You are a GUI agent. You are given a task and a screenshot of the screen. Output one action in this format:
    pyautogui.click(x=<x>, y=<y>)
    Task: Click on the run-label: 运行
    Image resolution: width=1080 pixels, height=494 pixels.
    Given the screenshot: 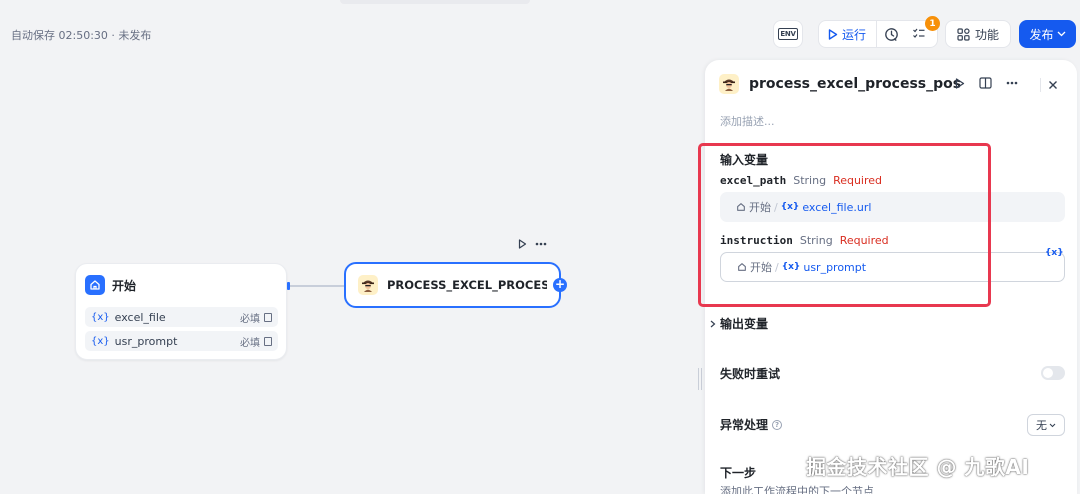 What is the action you would take?
    pyautogui.click(x=854, y=34)
    